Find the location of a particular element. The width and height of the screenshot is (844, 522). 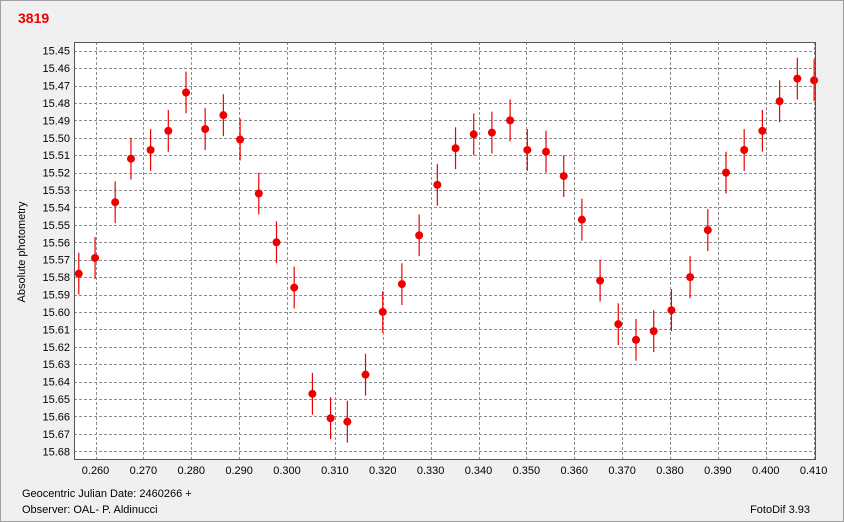

y-tick-label: 15.60 is located at coordinates (56, 313).